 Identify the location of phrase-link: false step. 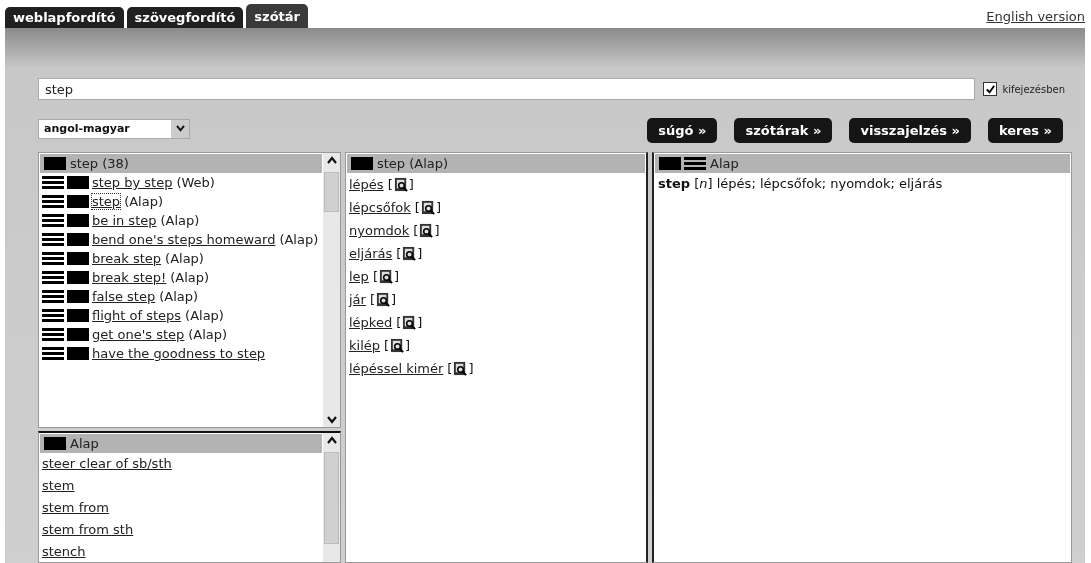
(124, 296).